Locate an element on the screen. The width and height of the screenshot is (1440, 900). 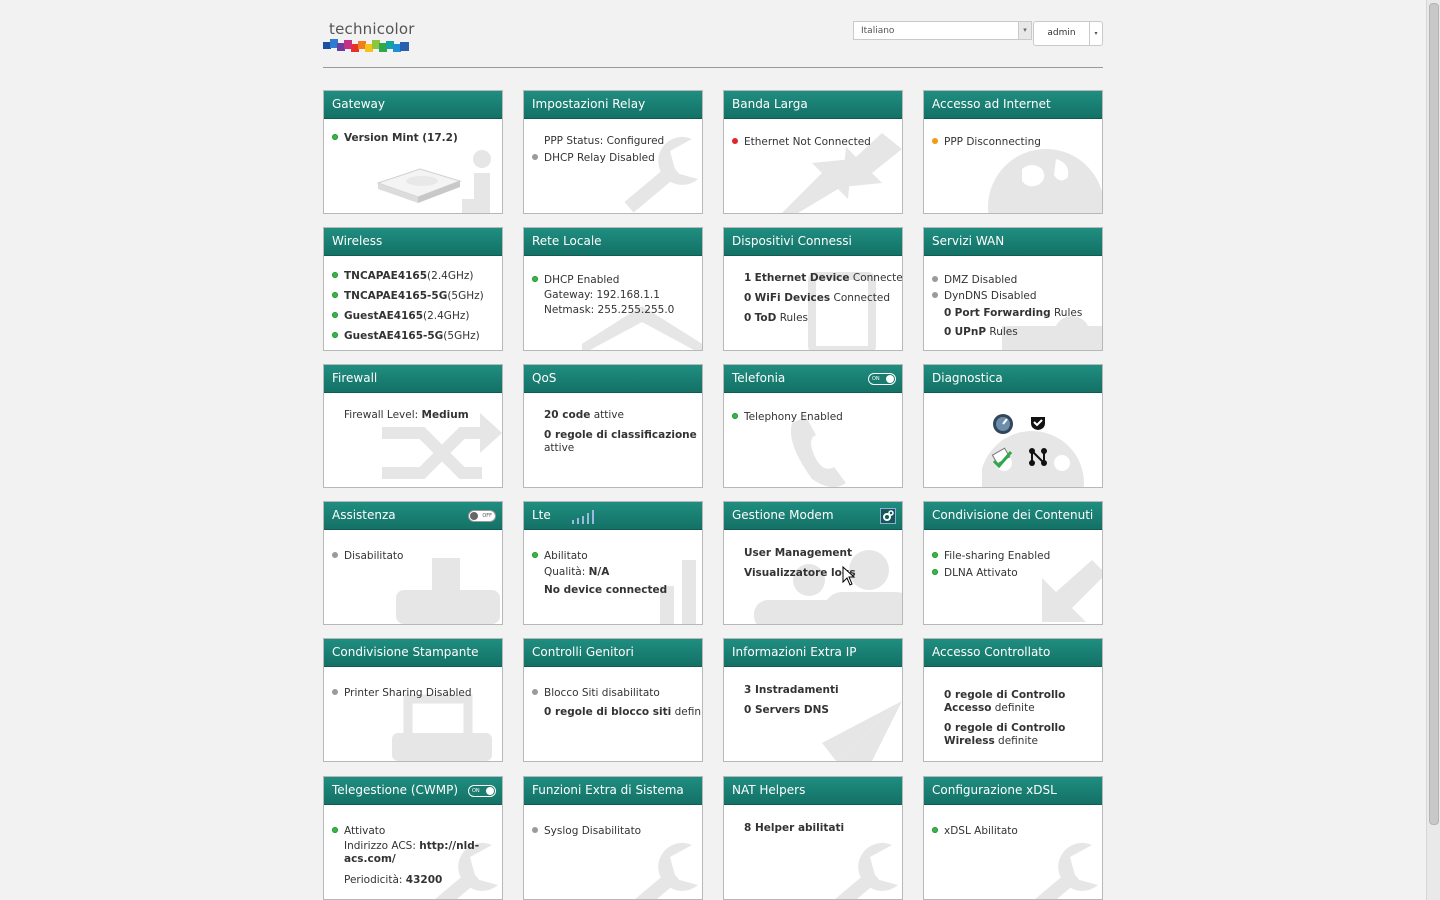
network-check-icon is located at coordinates (1002, 458).